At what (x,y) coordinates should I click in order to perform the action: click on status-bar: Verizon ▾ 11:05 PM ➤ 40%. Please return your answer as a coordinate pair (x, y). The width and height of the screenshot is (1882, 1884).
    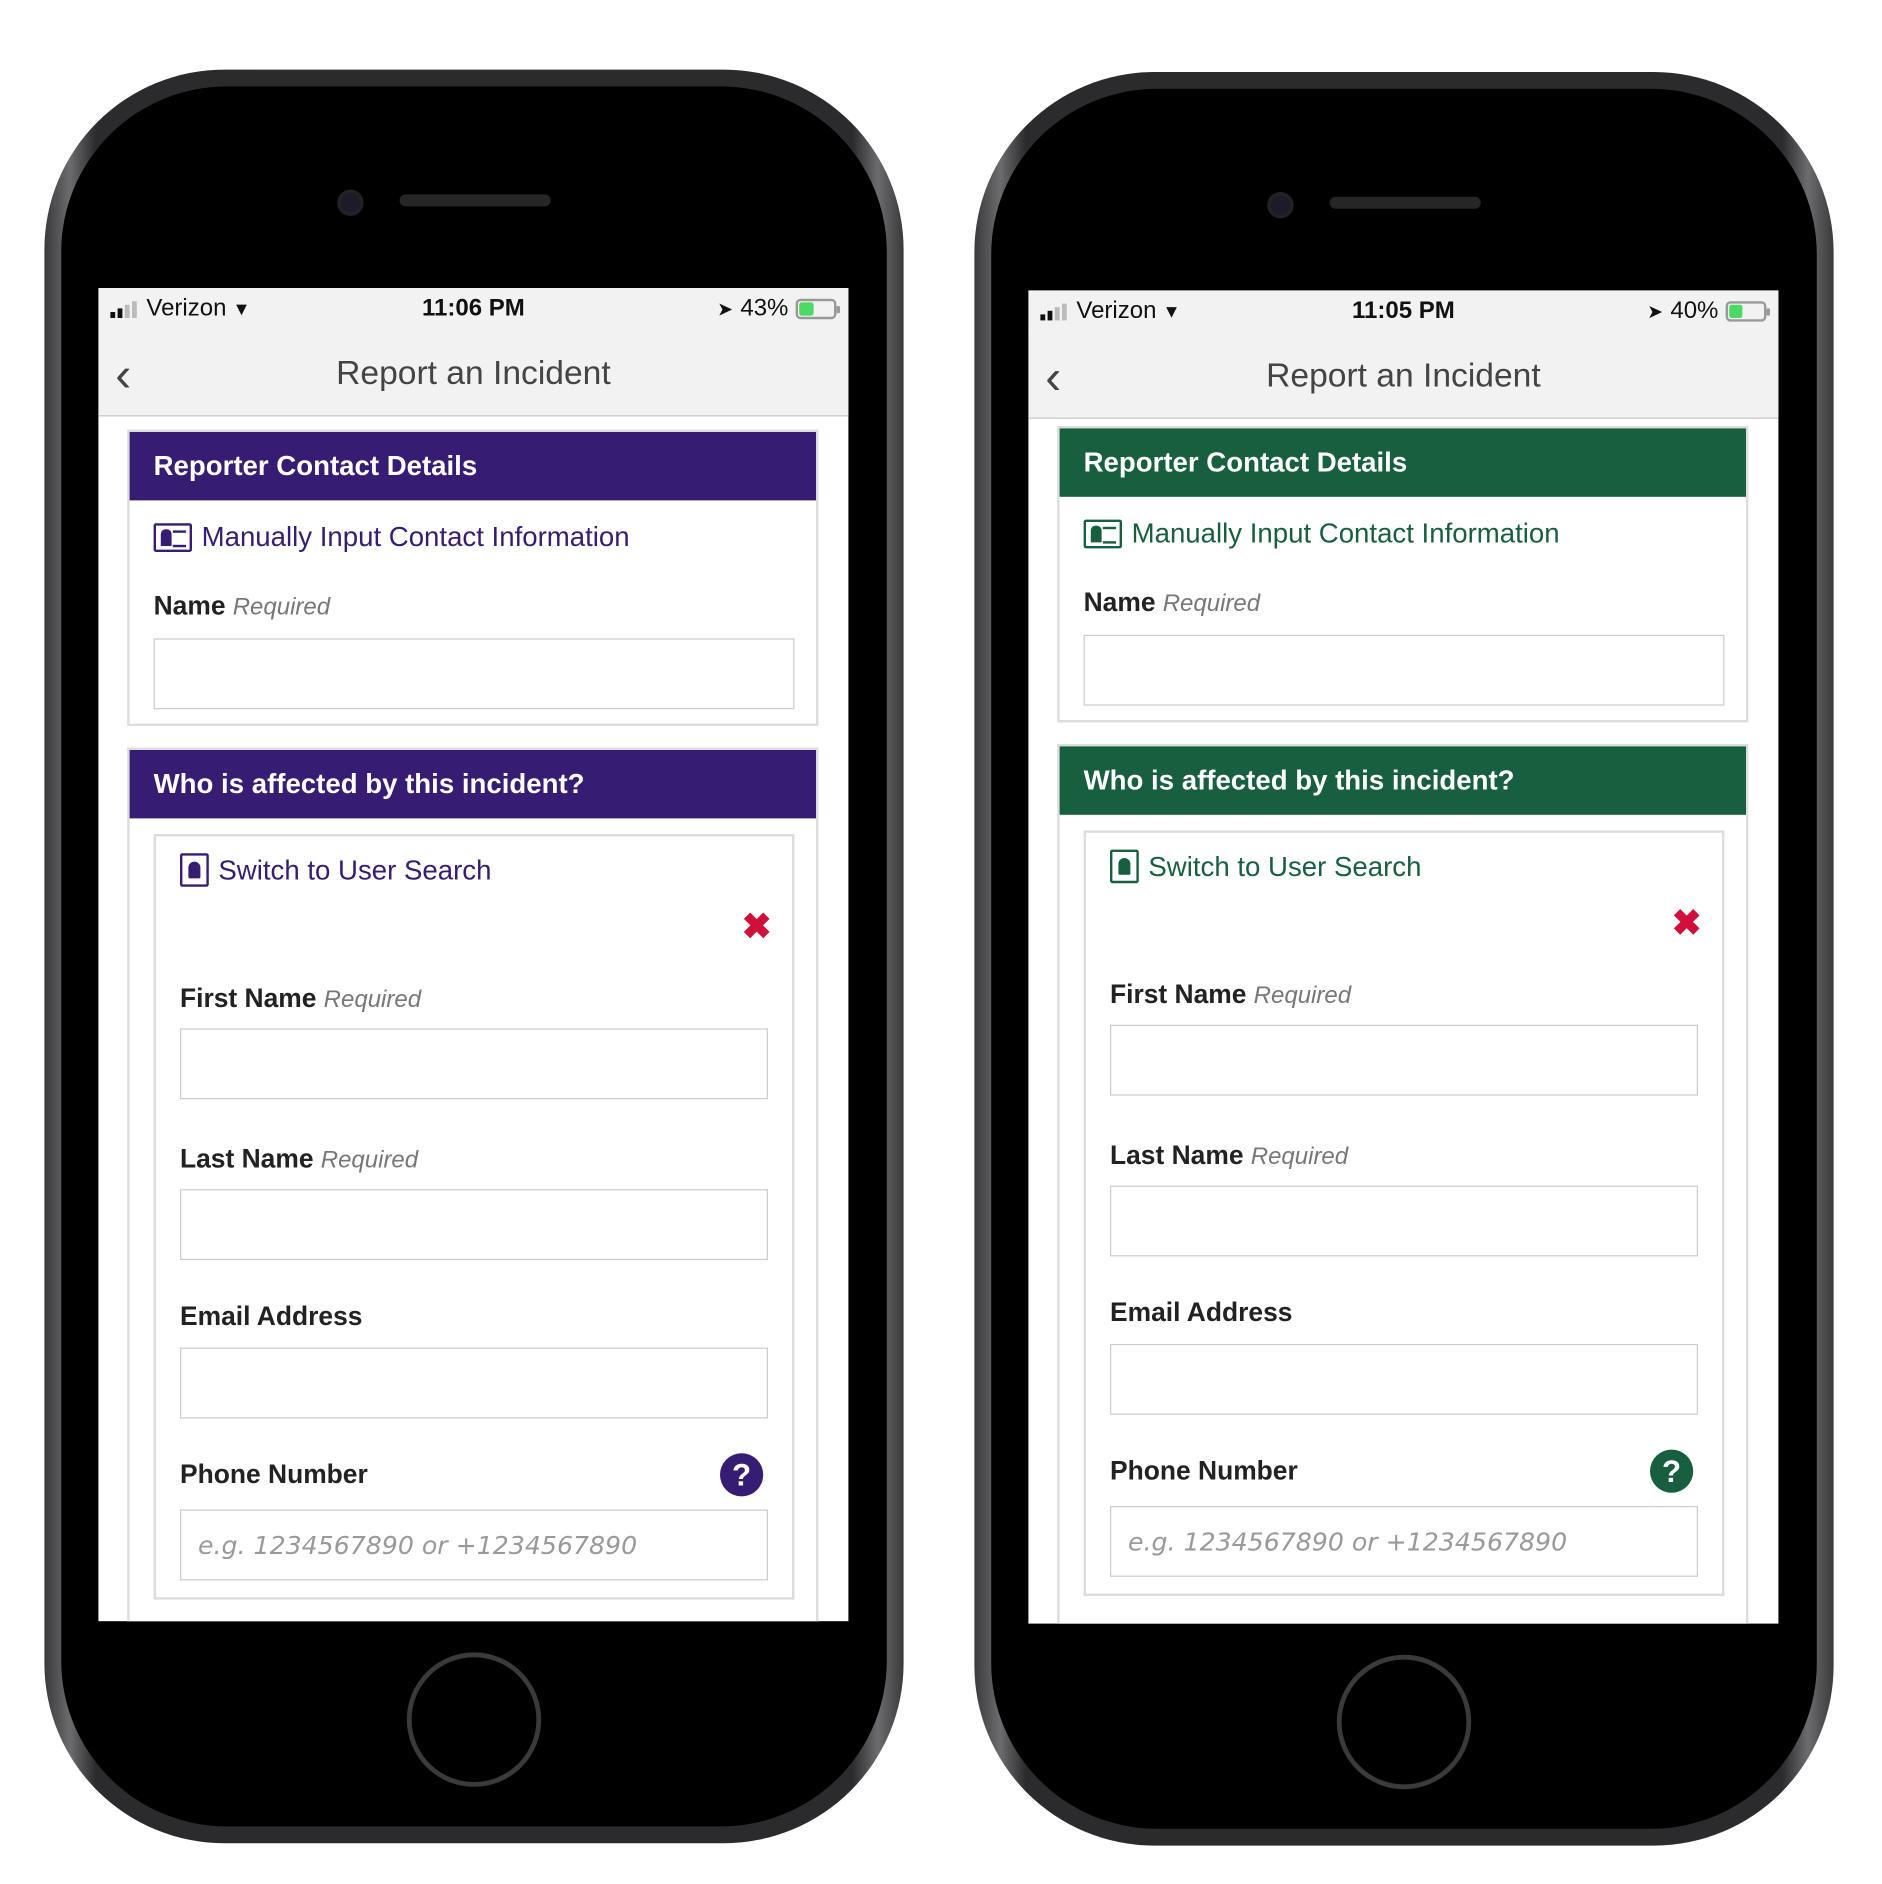
    Looking at the image, I should click on (1403, 311).